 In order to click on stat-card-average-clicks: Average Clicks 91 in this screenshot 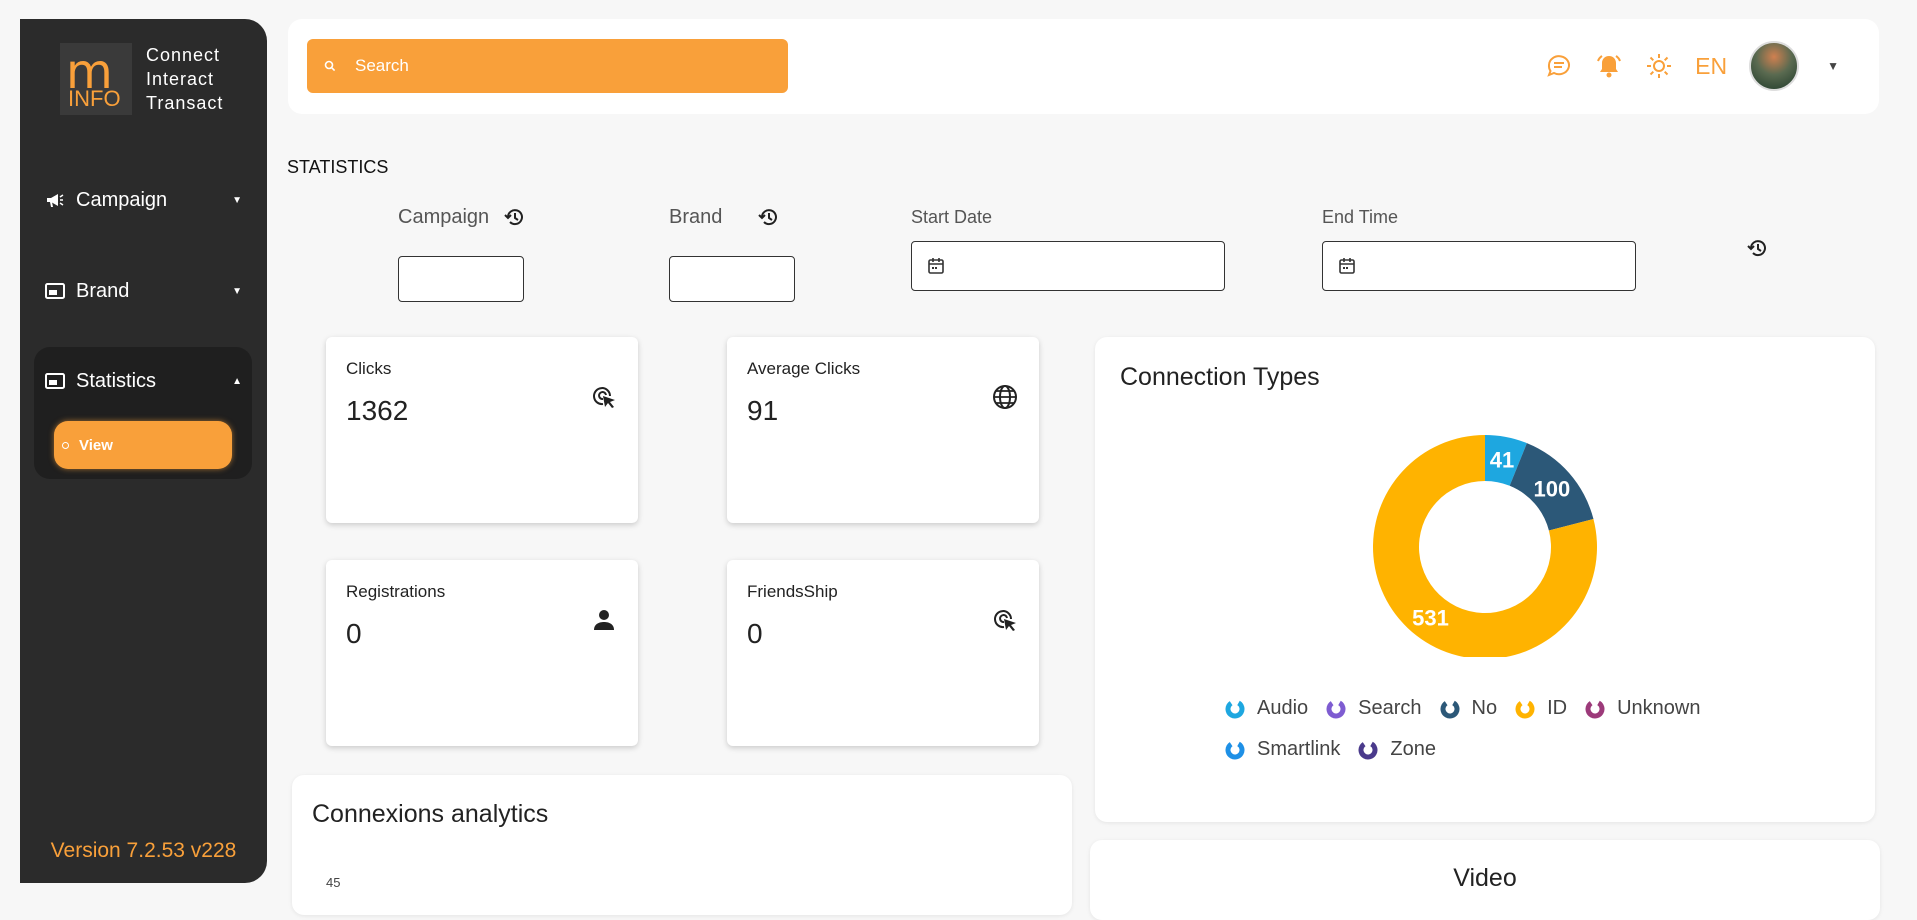, I will do `click(883, 430)`.